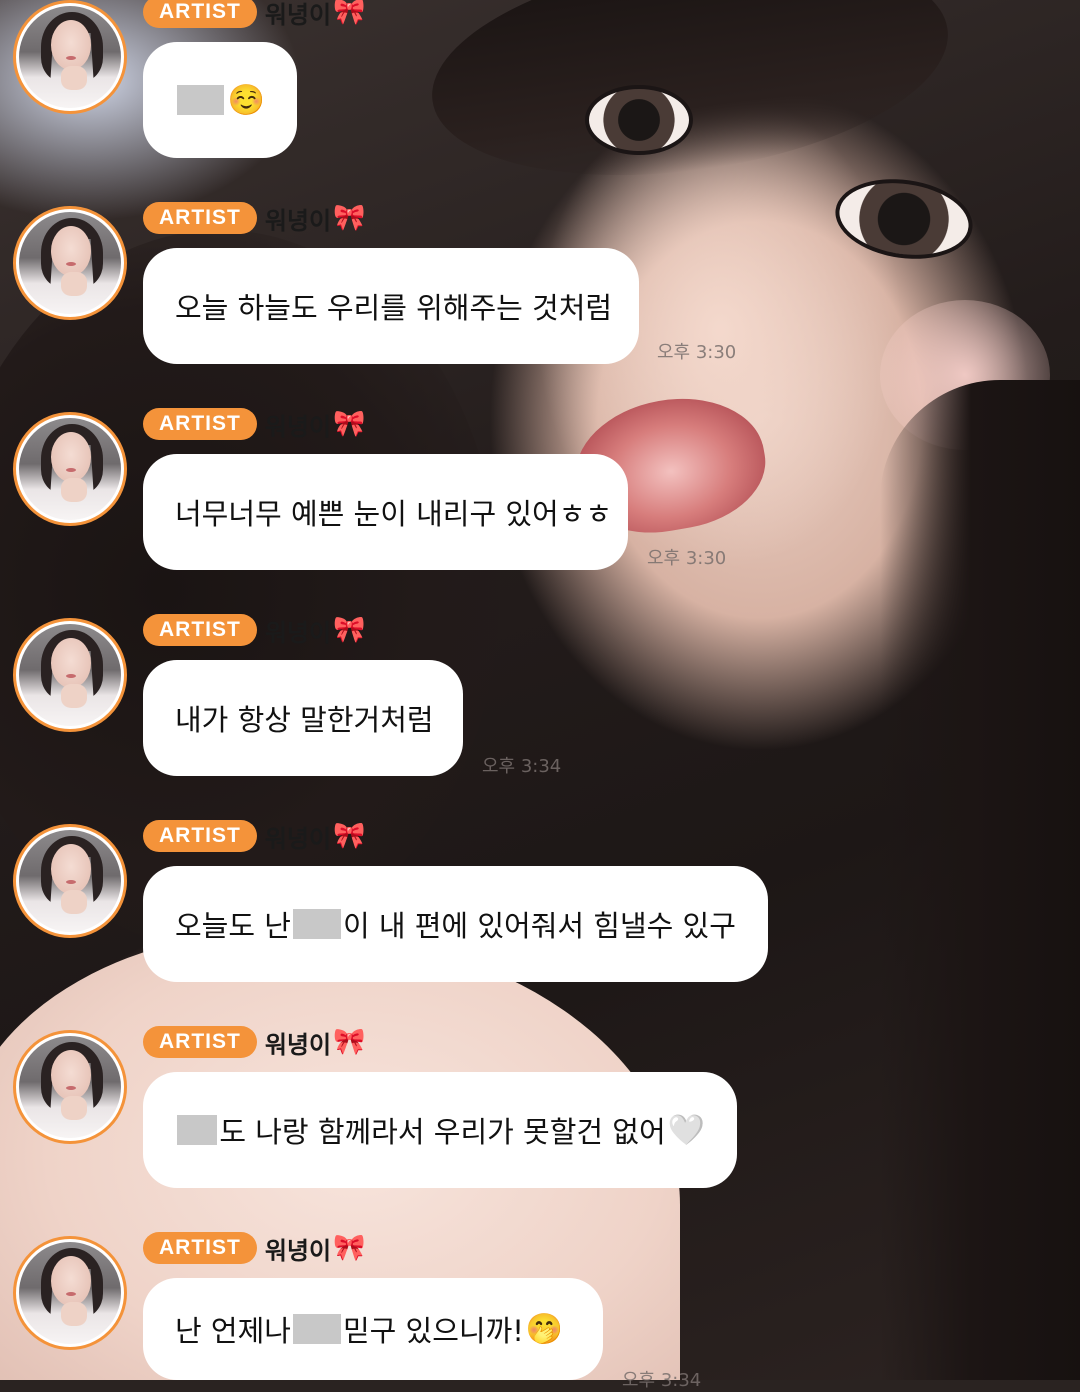 The height and width of the screenshot is (1392, 1080). I want to click on message-bubble: 도 나랑 함께라서 우리가 못할건 없어 🤍, so click(440, 1130).